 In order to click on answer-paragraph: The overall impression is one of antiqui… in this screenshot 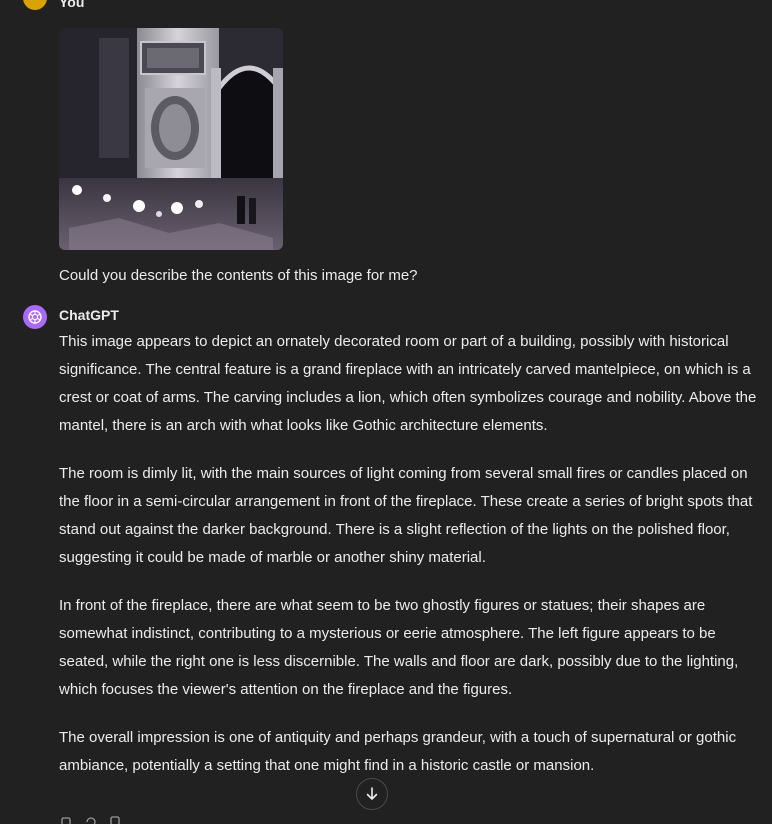, I will do `click(398, 751)`.